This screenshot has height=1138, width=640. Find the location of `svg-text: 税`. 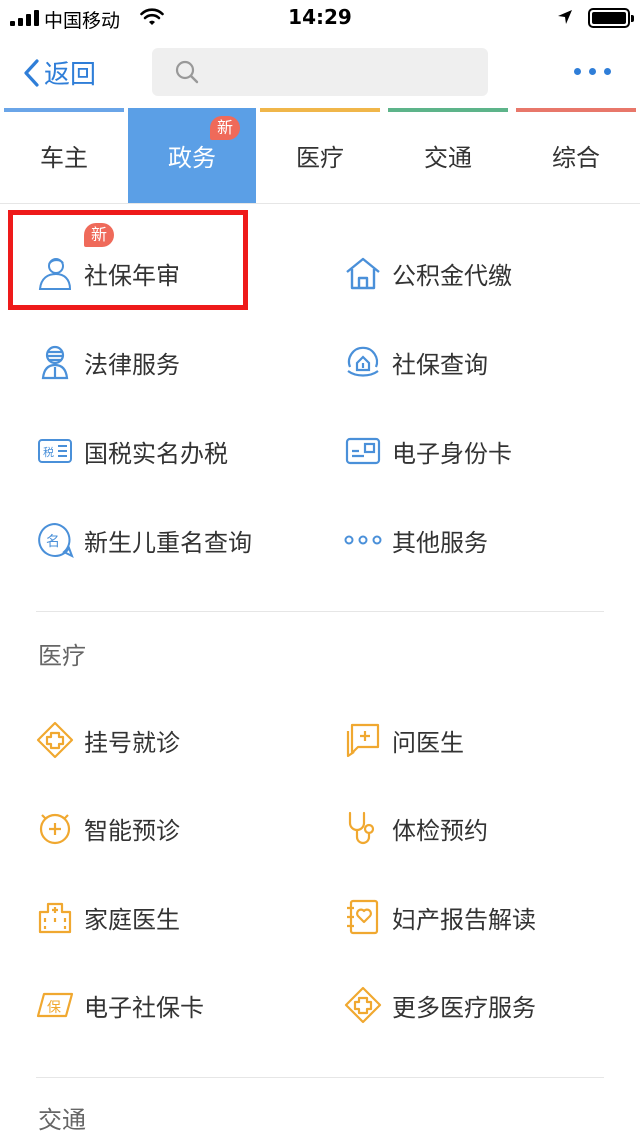

svg-text: 税 is located at coordinates (48, 452).